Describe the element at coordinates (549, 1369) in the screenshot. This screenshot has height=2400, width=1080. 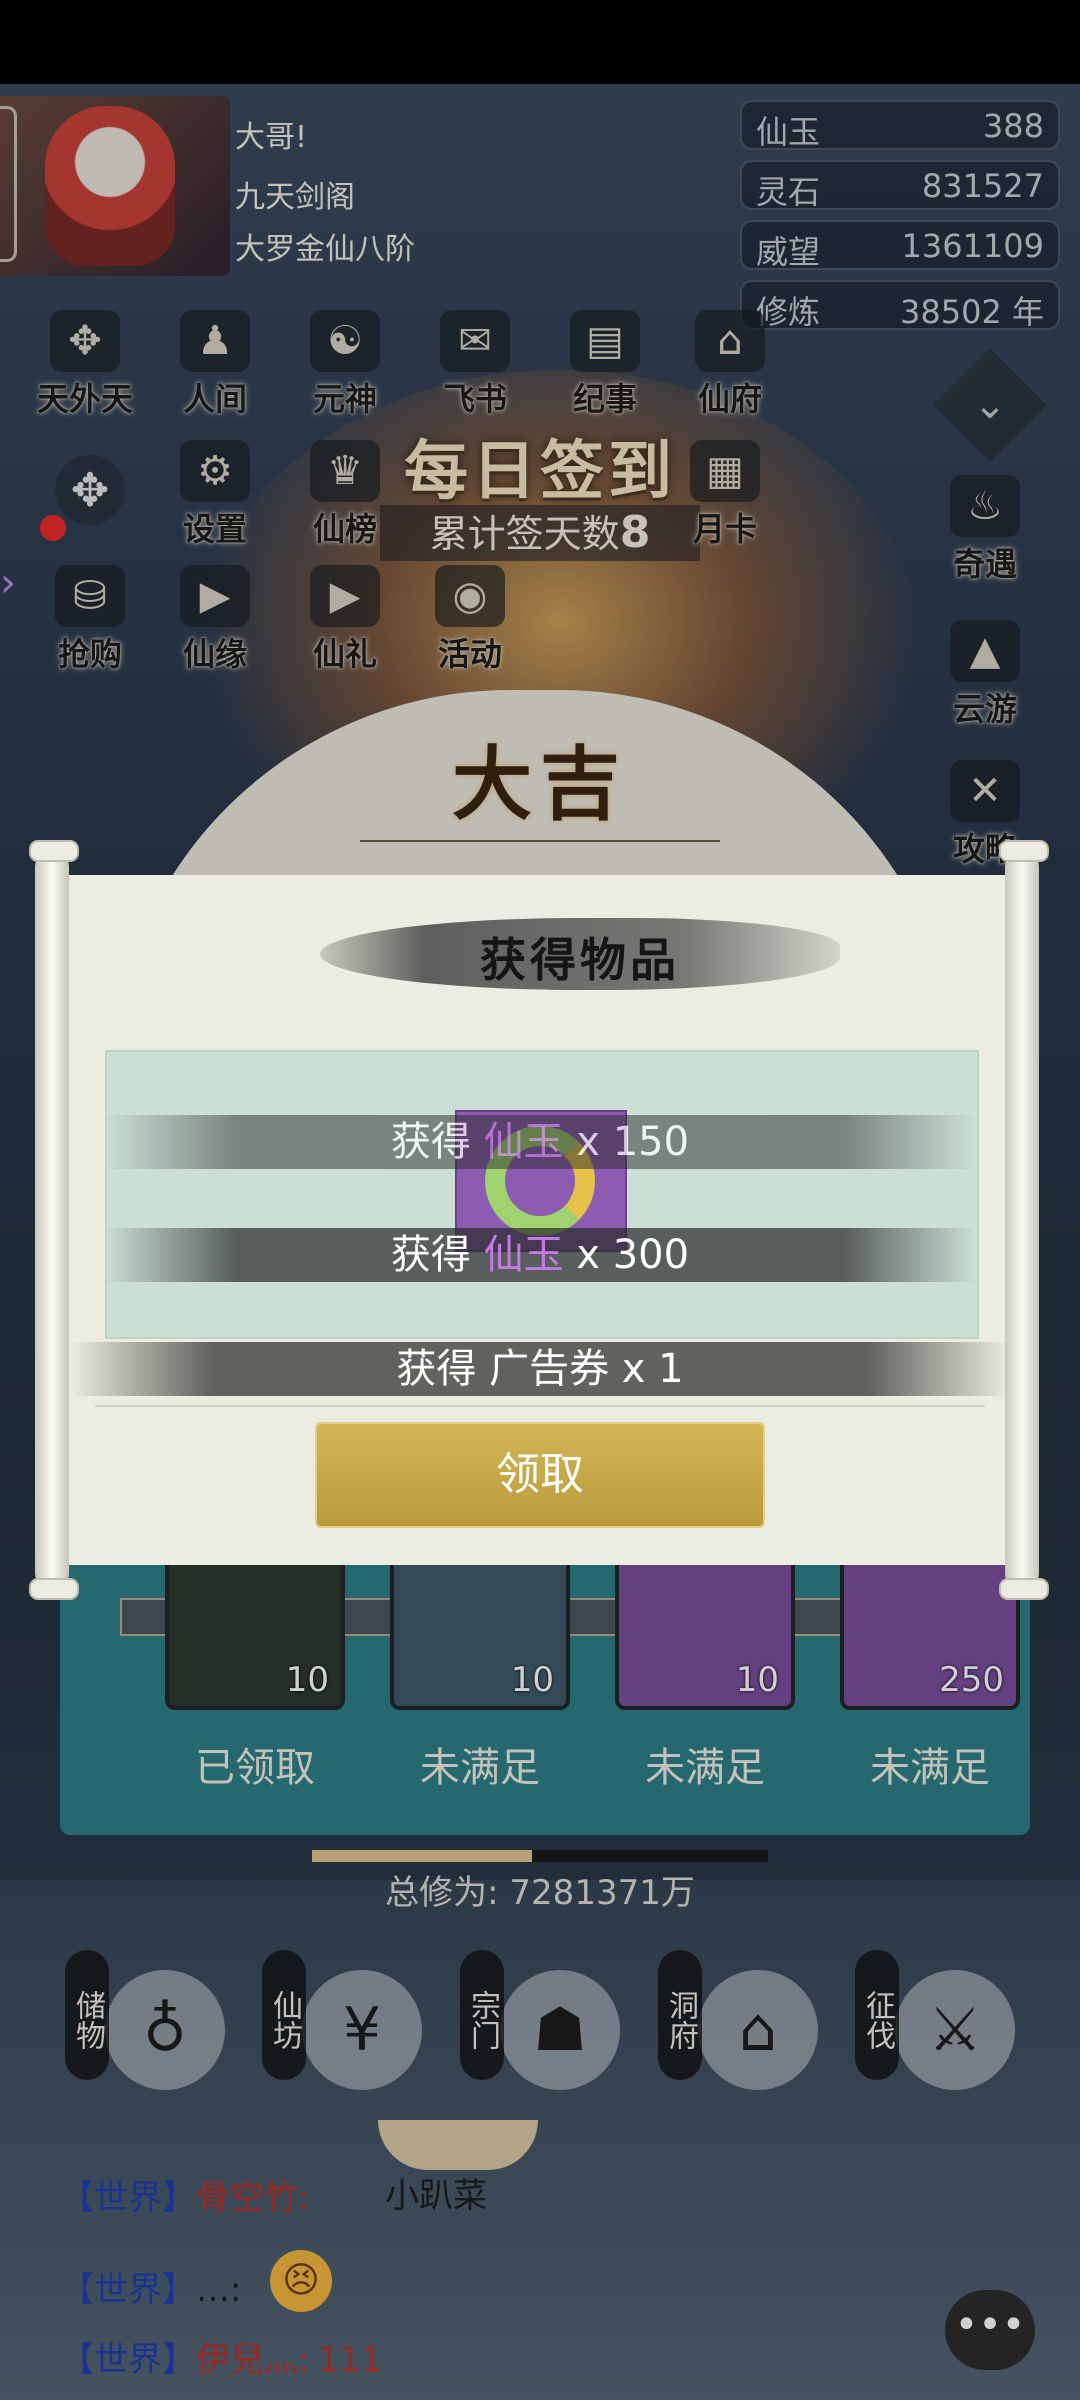
I see `reward-item: 广告券` at that location.